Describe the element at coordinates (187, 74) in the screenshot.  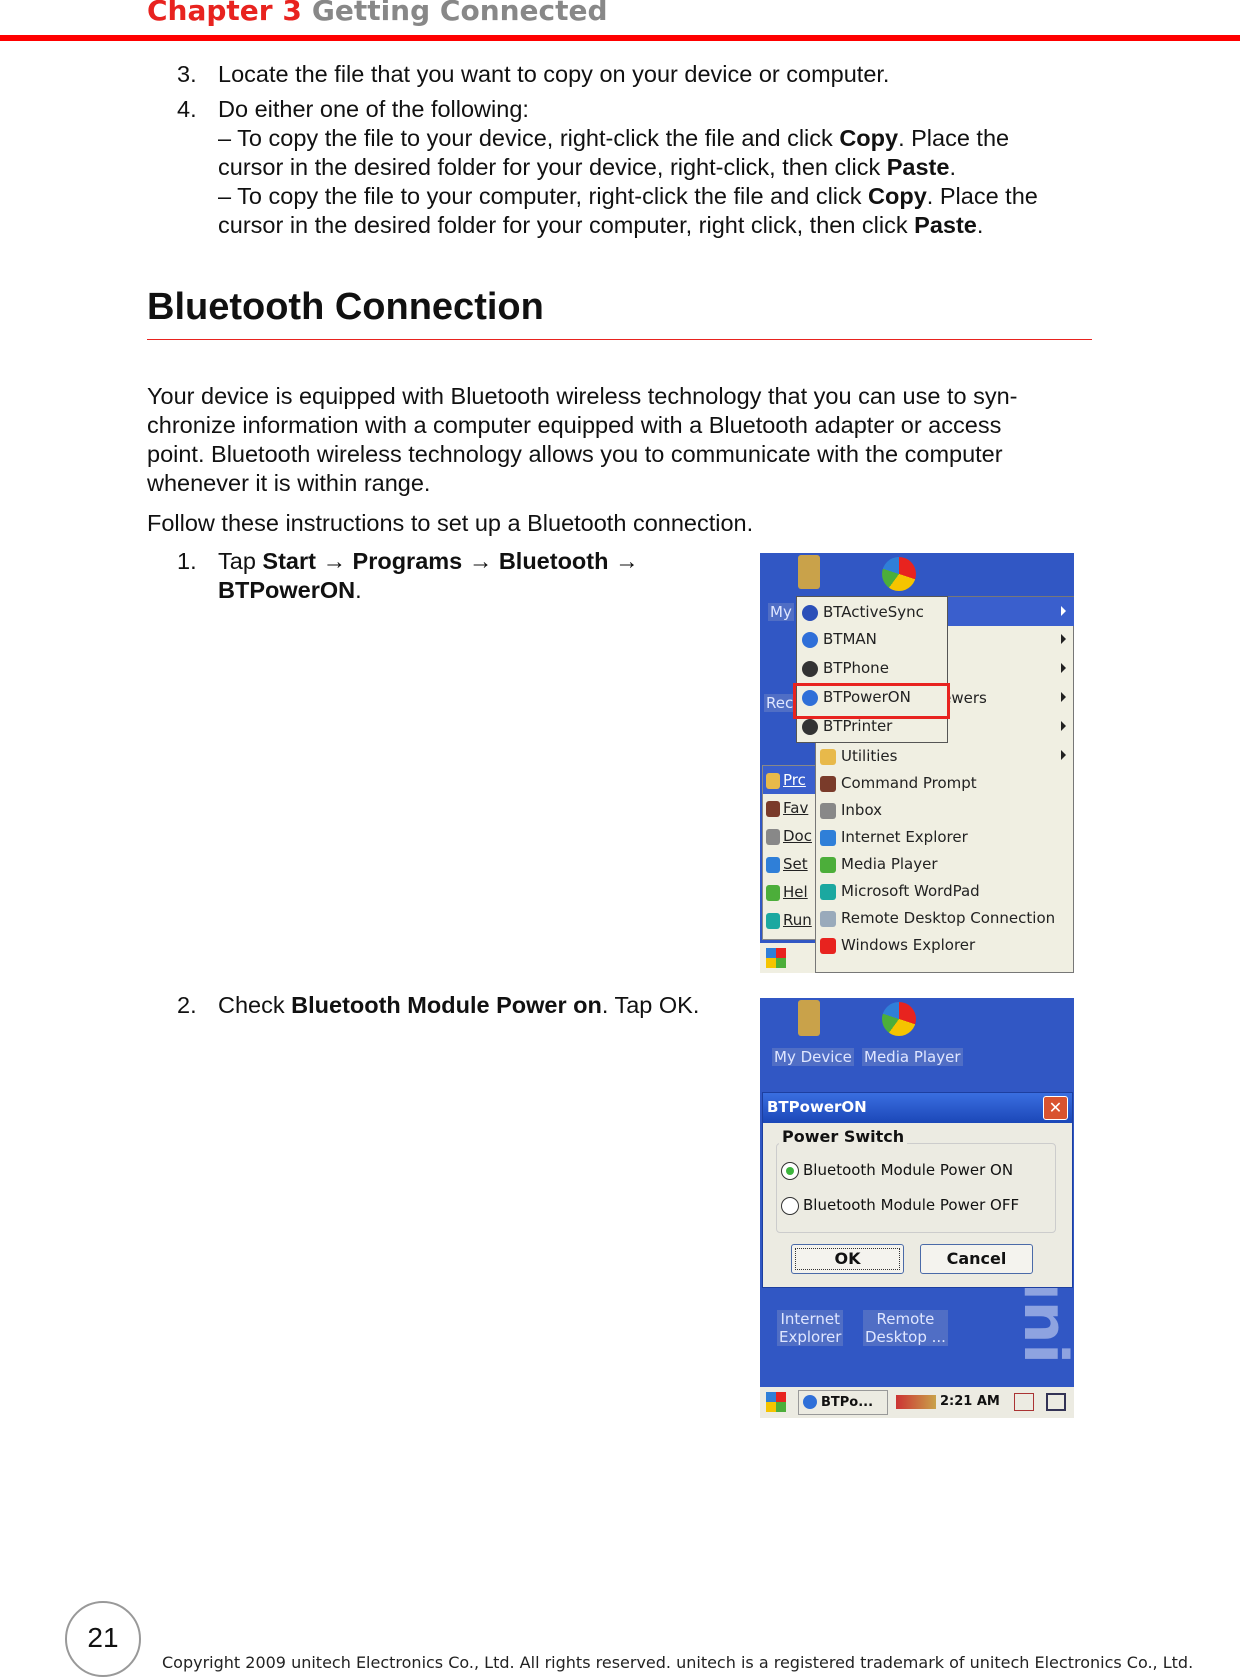
I see `step-number: 3.` at that location.